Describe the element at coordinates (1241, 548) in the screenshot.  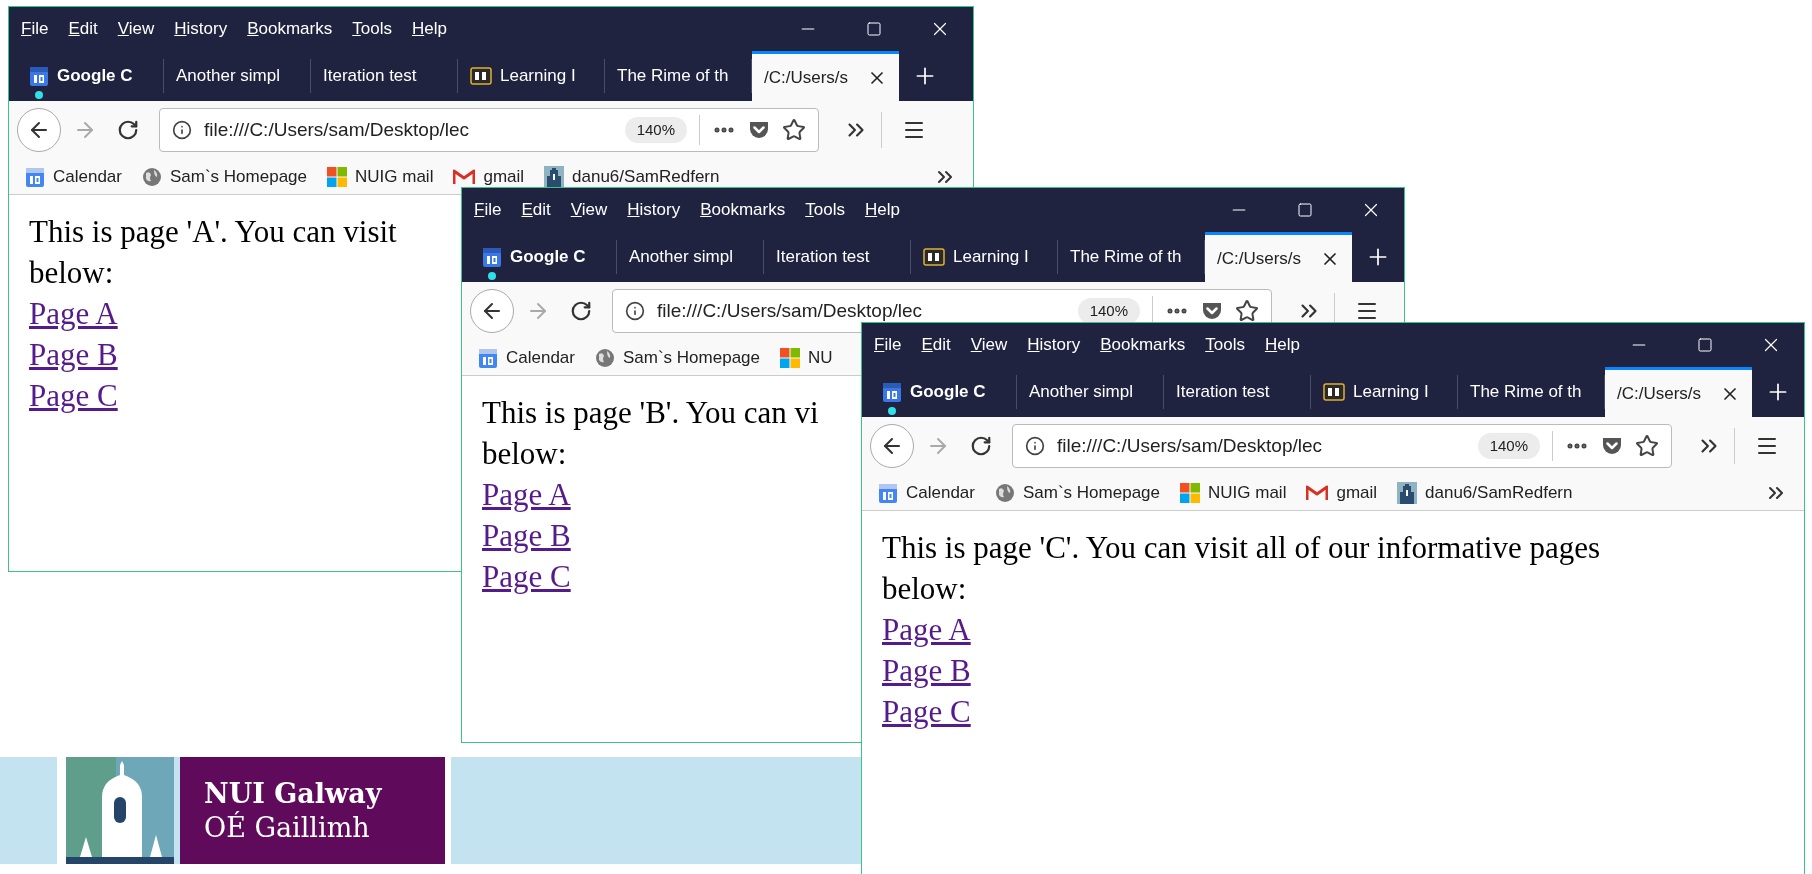
I see `page-text: This is page 'C'. You can visit all of our informative pages` at that location.